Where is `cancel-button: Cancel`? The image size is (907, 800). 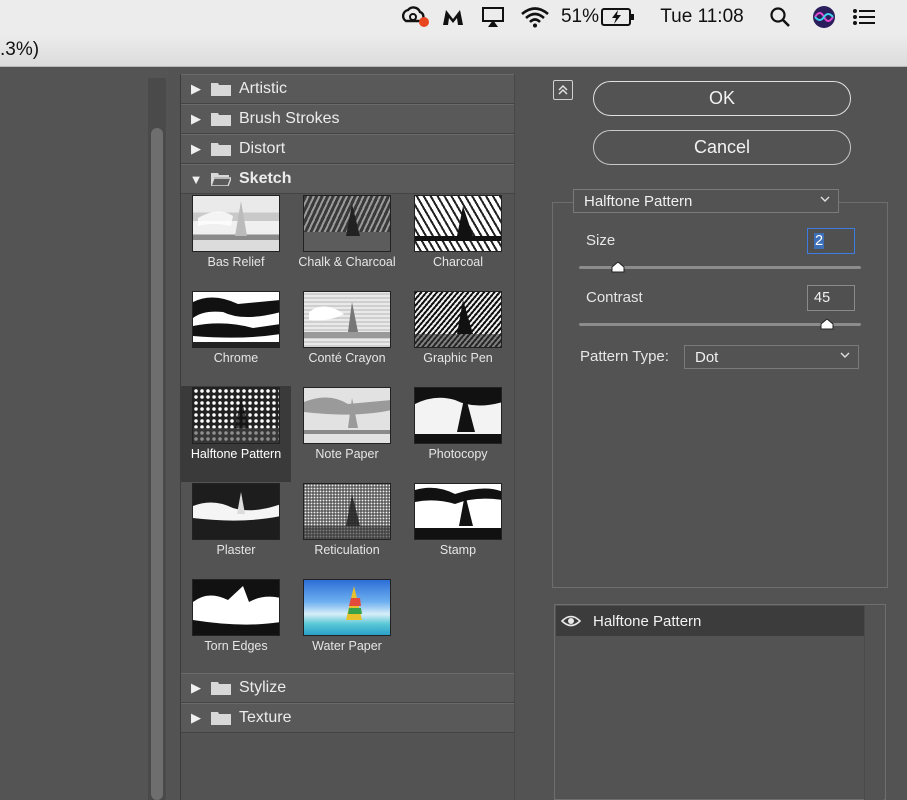 cancel-button: Cancel is located at coordinates (722, 147).